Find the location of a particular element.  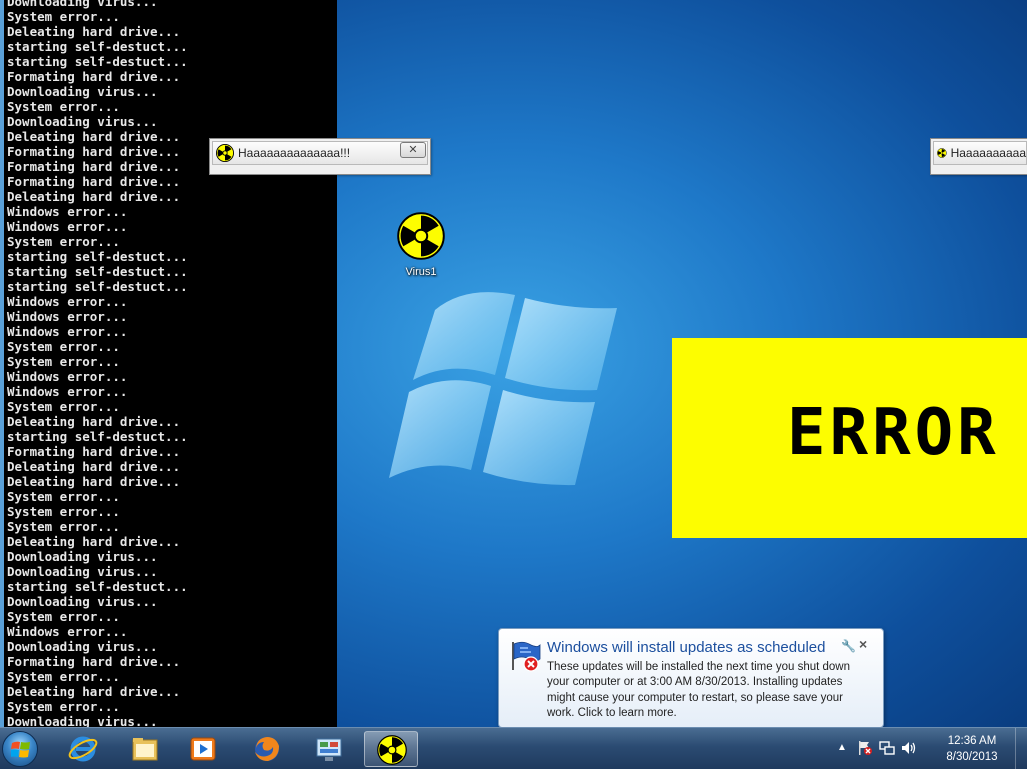

show-hidden-icons-icon: ▲ is located at coordinates (842, 747).